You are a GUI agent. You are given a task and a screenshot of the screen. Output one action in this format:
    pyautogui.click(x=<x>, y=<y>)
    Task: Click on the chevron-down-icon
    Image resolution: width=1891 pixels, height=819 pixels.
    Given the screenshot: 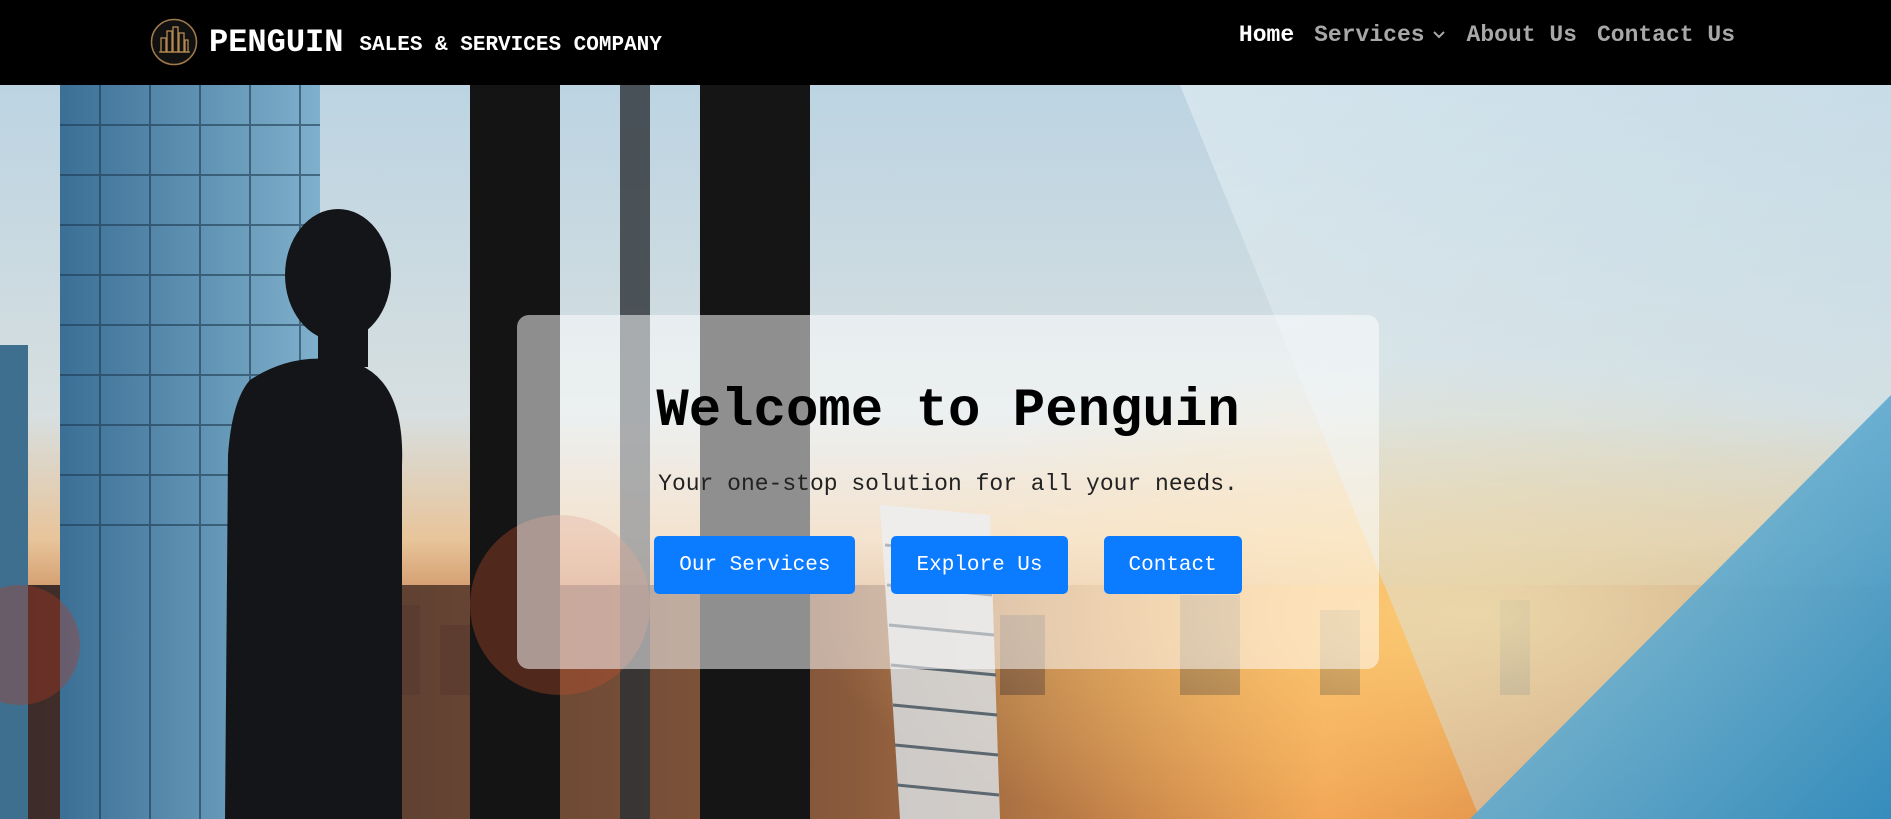 What is the action you would take?
    pyautogui.click(x=1438, y=35)
    